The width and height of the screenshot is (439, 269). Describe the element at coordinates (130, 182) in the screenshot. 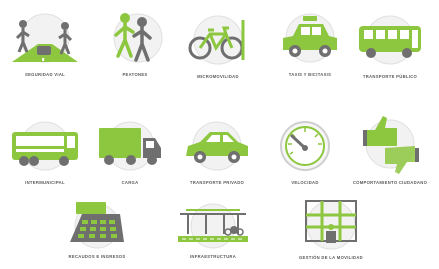

I see `tile-label: Carga` at that location.